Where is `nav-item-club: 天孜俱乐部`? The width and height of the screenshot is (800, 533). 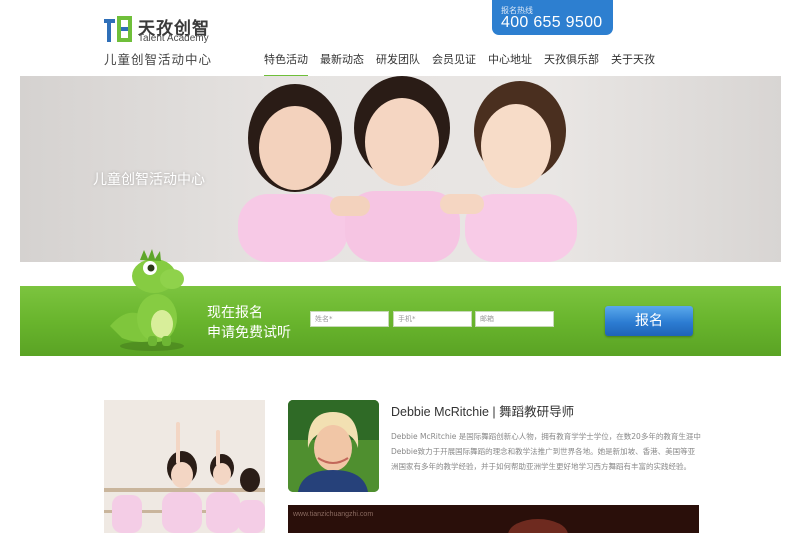
nav-item-club: 天孜俱乐部 is located at coordinates (571, 65).